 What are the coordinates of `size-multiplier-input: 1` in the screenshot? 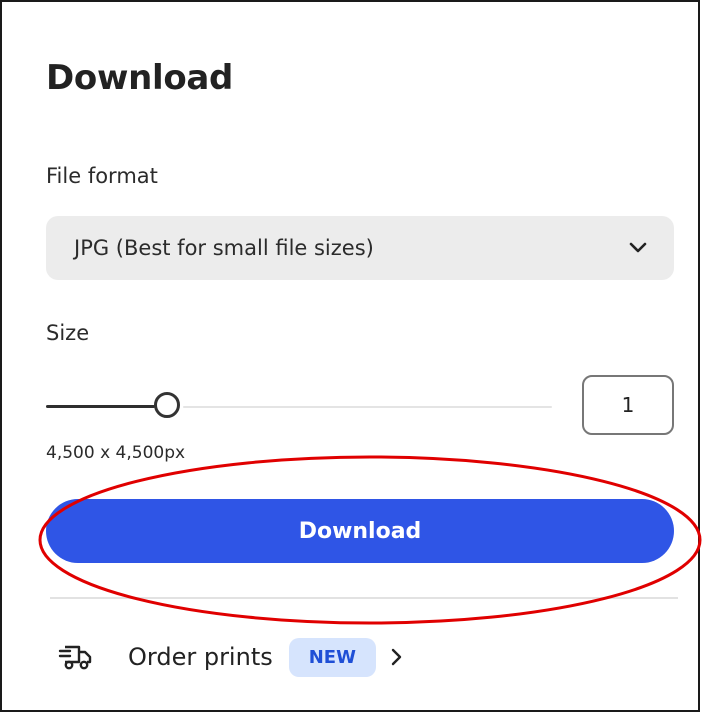 It's located at (628, 405).